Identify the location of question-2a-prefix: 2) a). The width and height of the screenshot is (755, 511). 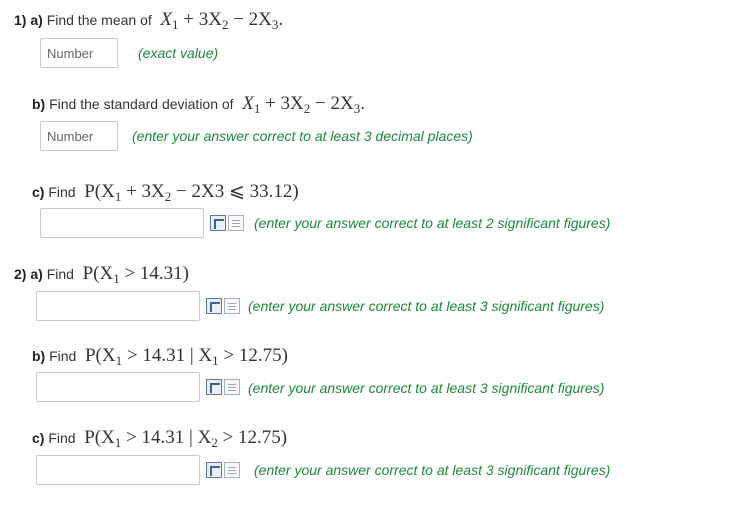
(28, 274).